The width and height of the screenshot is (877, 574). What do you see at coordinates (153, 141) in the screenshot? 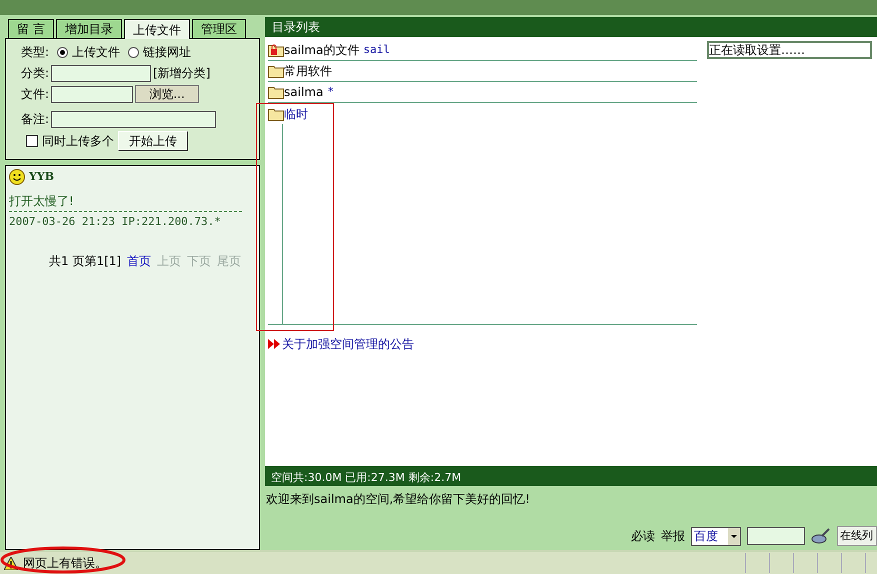
I see `start-upload-button: 开始上传` at bounding box center [153, 141].